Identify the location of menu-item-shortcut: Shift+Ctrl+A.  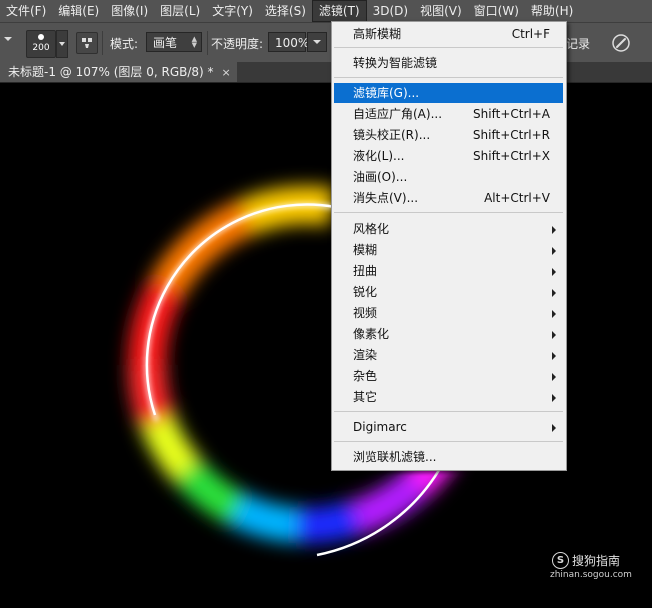
(511, 114).